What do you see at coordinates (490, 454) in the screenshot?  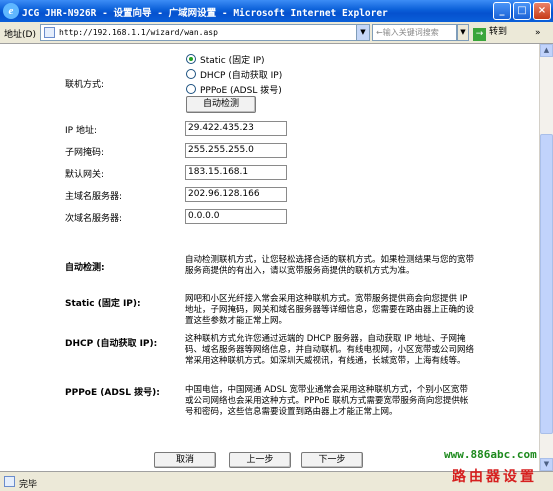 I see `watermark-url: www.886abc.com` at bounding box center [490, 454].